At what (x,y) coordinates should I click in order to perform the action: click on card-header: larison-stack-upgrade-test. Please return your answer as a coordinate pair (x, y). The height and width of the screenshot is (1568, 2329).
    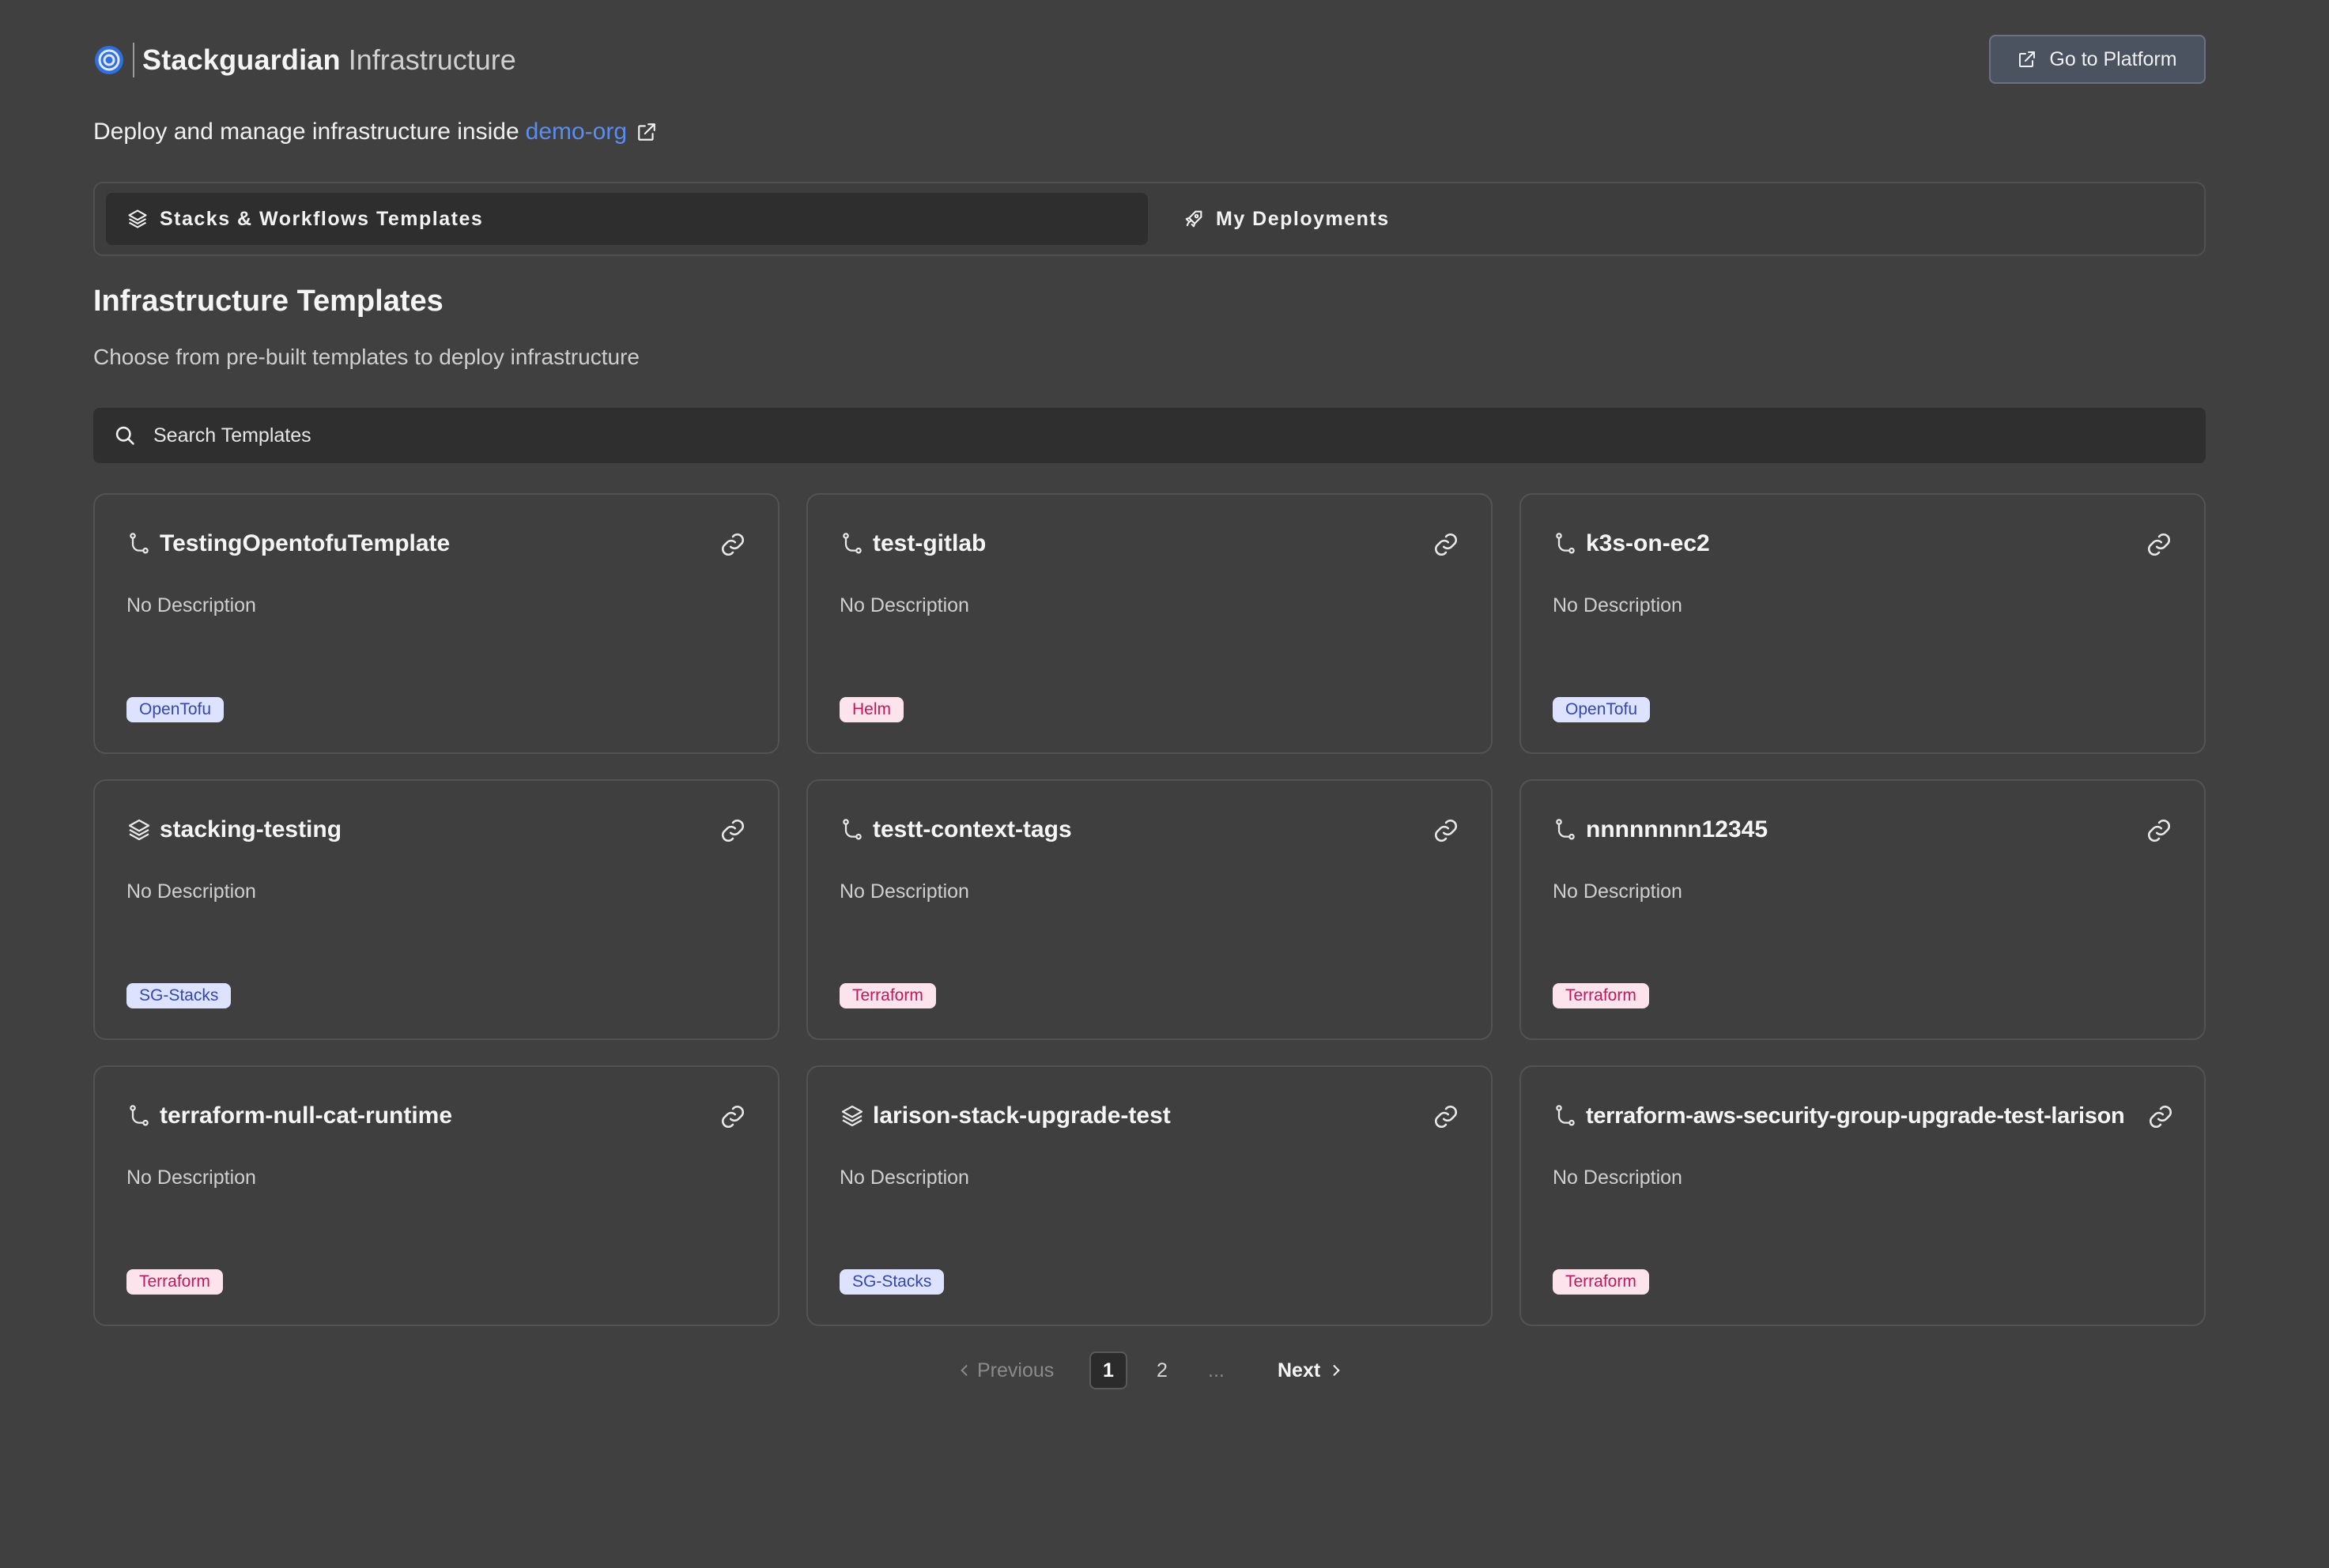
    Looking at the image, I should click on (1150, 1116).